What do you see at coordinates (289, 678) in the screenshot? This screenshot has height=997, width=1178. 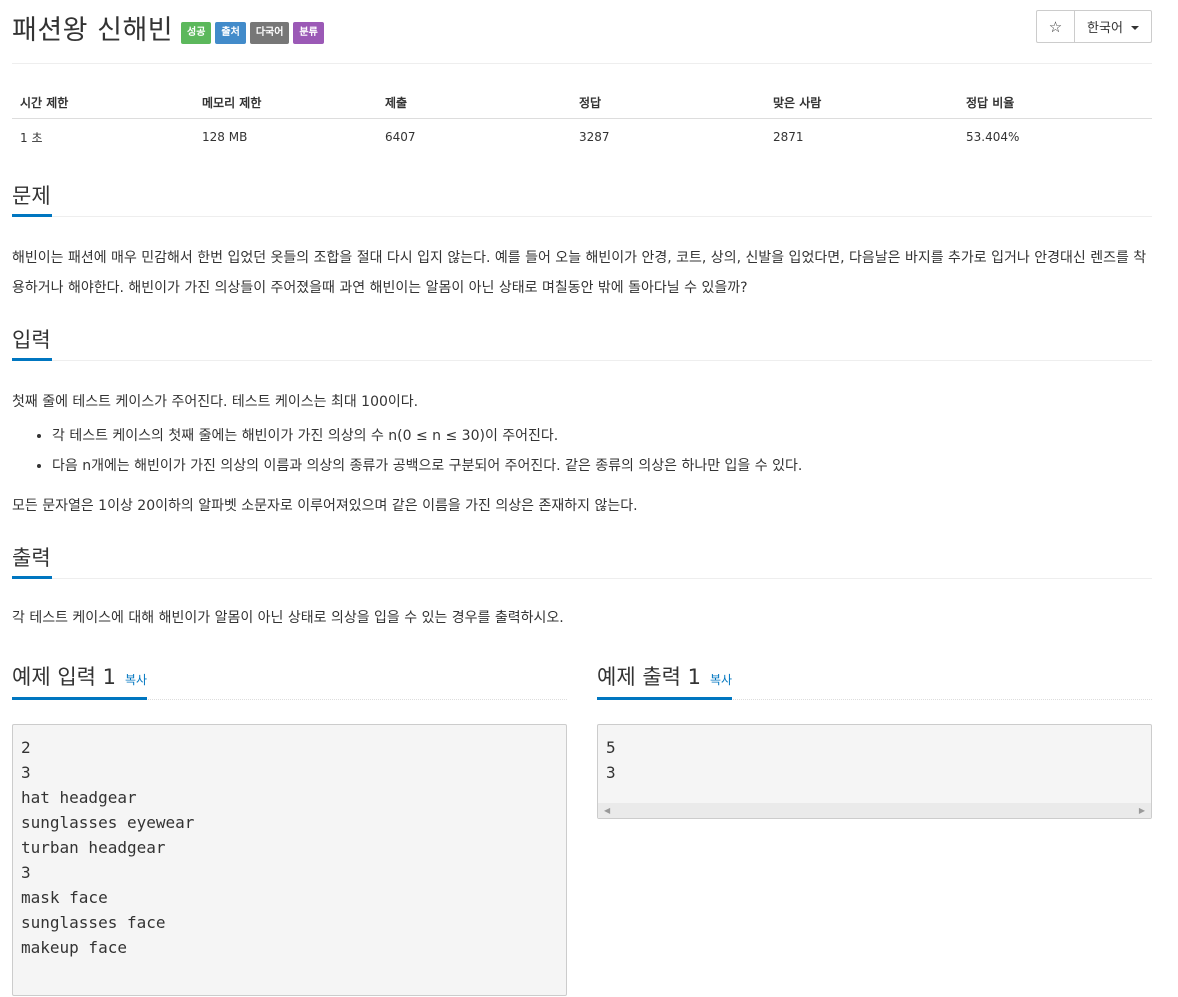 I see `sample-input-header: 예제 입력 1 복사` at bounding box center [289, 678].